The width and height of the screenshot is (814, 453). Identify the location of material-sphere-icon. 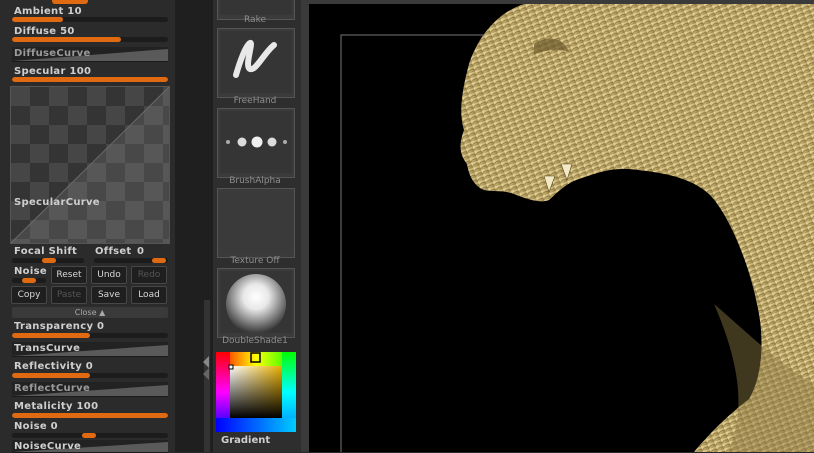
(256, 303).